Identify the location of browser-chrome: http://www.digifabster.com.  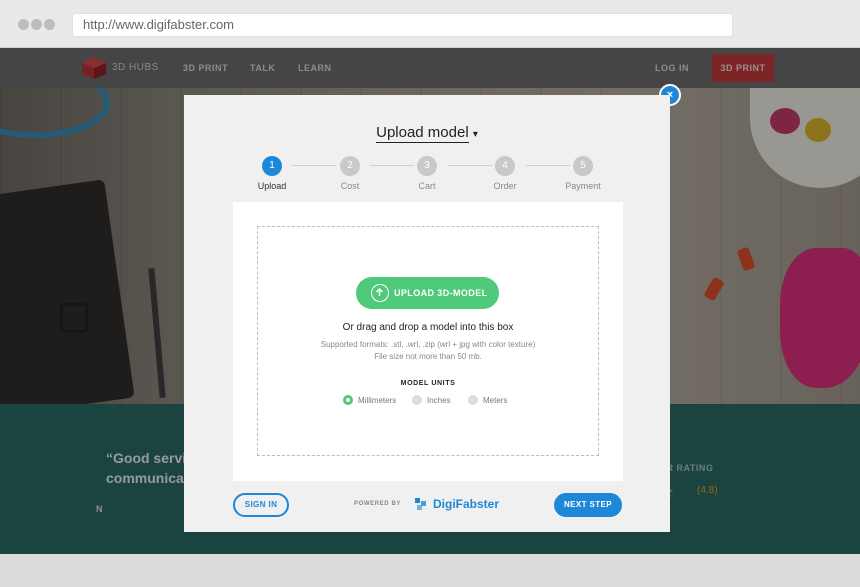
(430, 24).